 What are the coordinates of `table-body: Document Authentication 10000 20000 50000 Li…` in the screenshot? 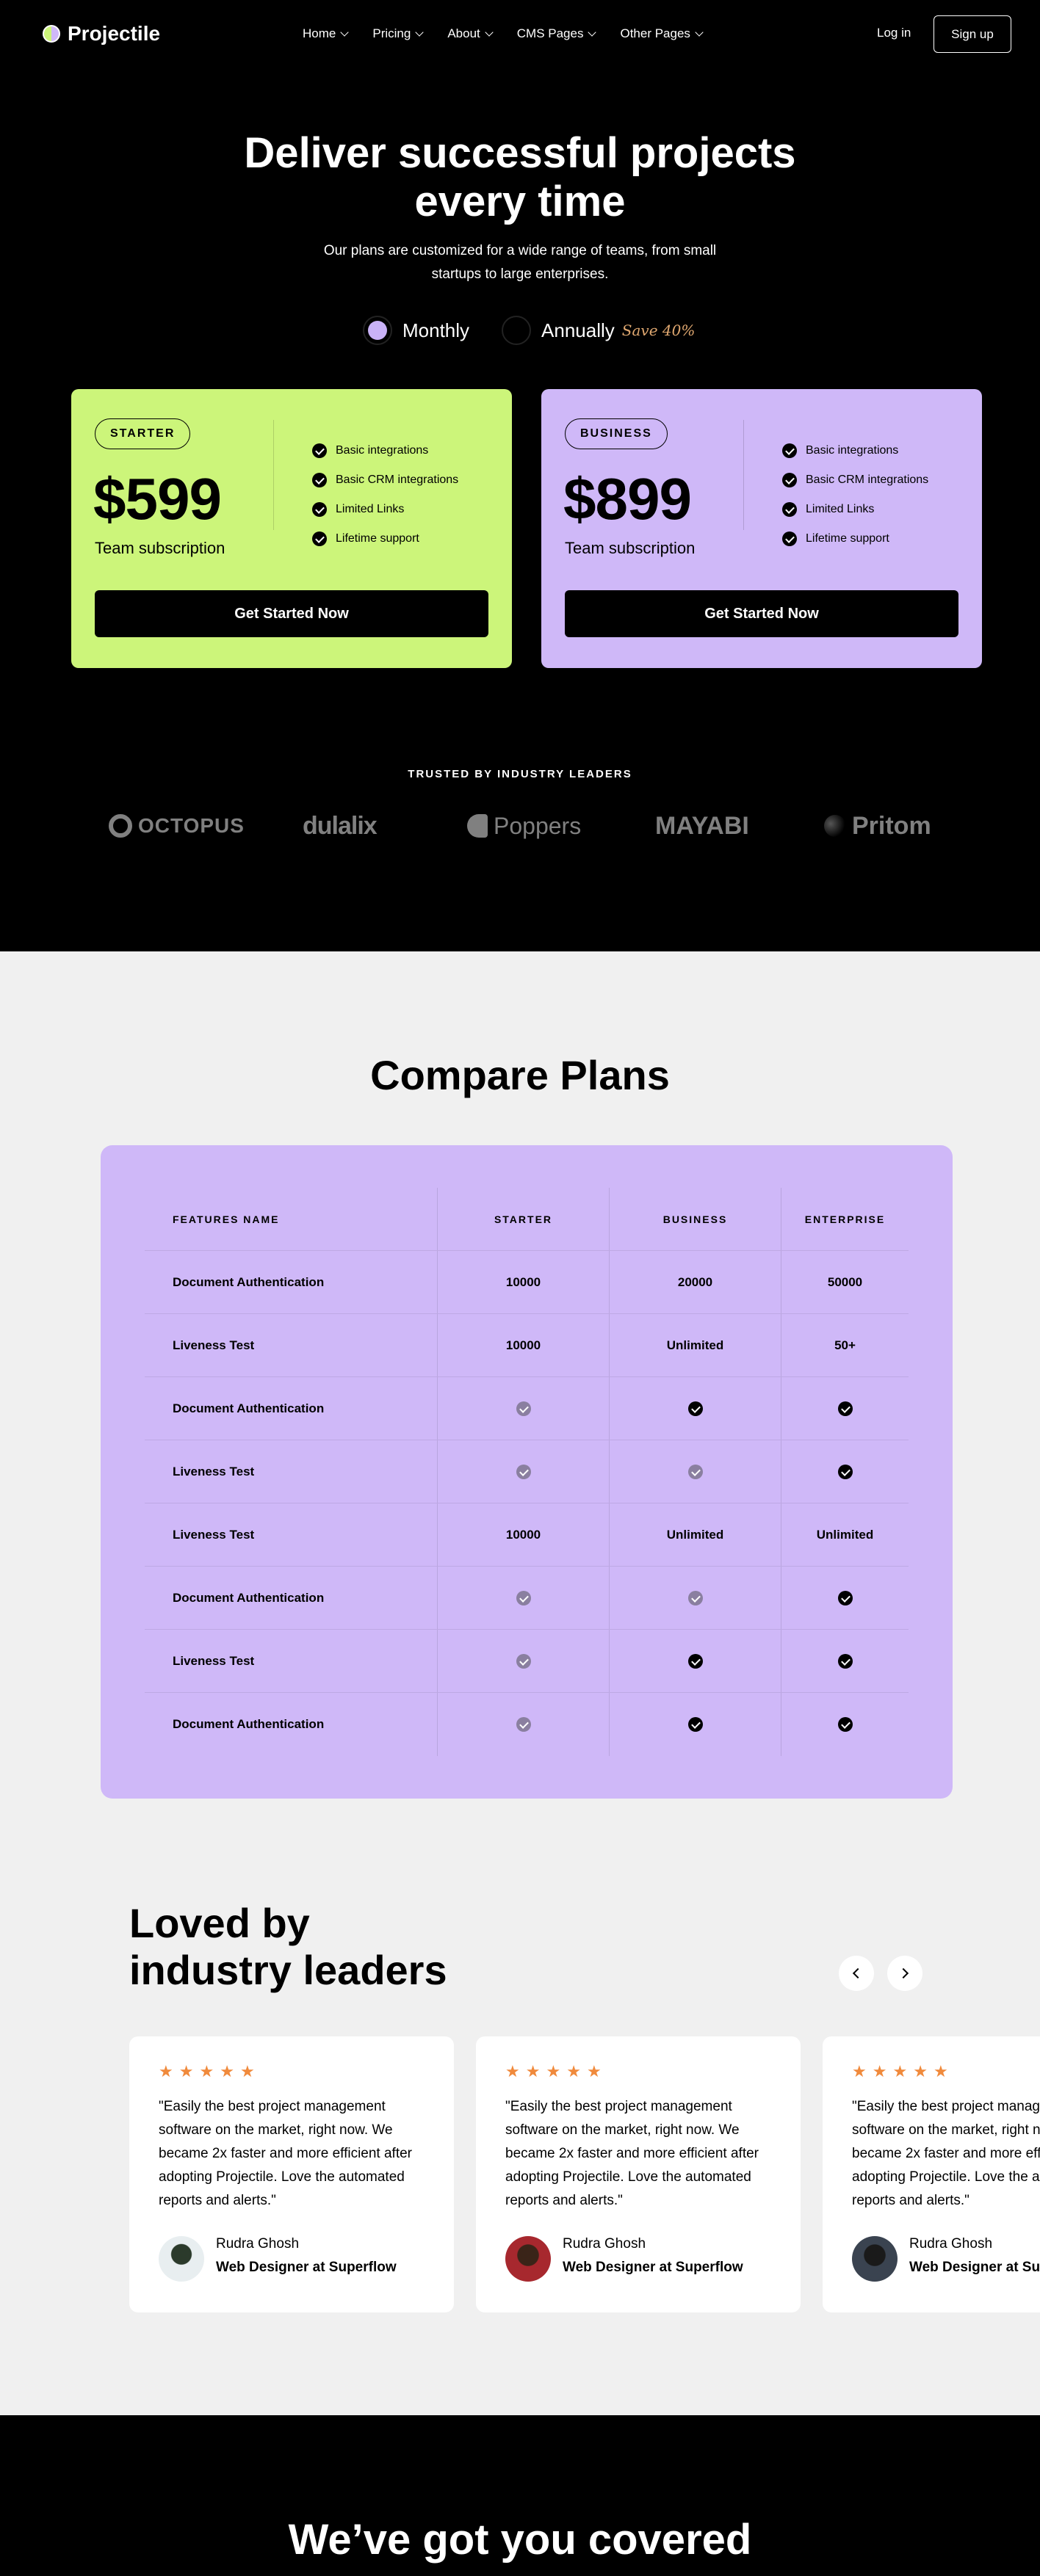 It's located at (527, 1504).